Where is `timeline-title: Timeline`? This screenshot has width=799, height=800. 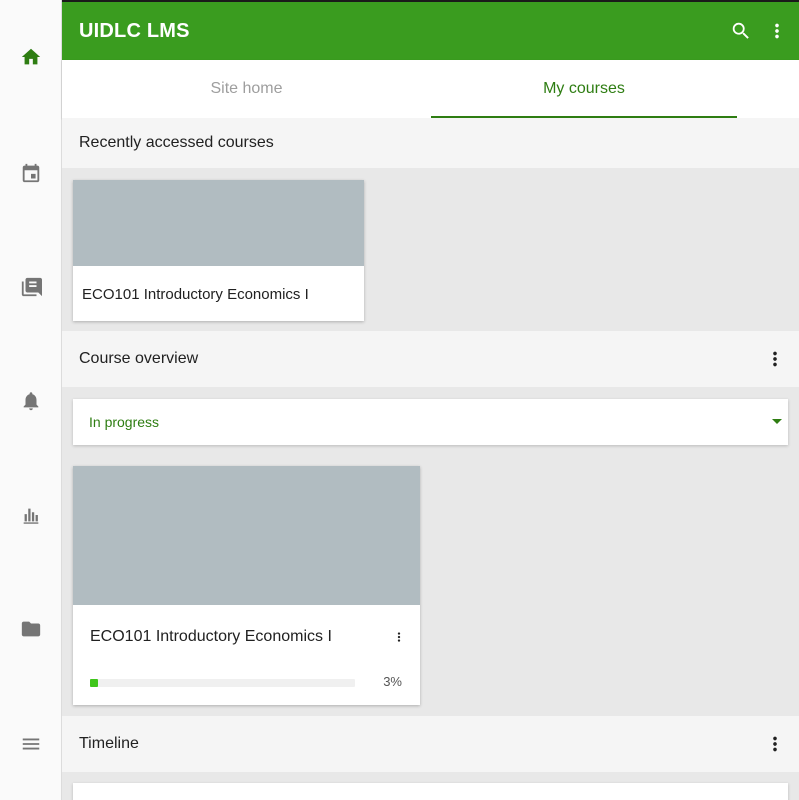
timeline-title: Timeline is located at coordinates (109, 743).